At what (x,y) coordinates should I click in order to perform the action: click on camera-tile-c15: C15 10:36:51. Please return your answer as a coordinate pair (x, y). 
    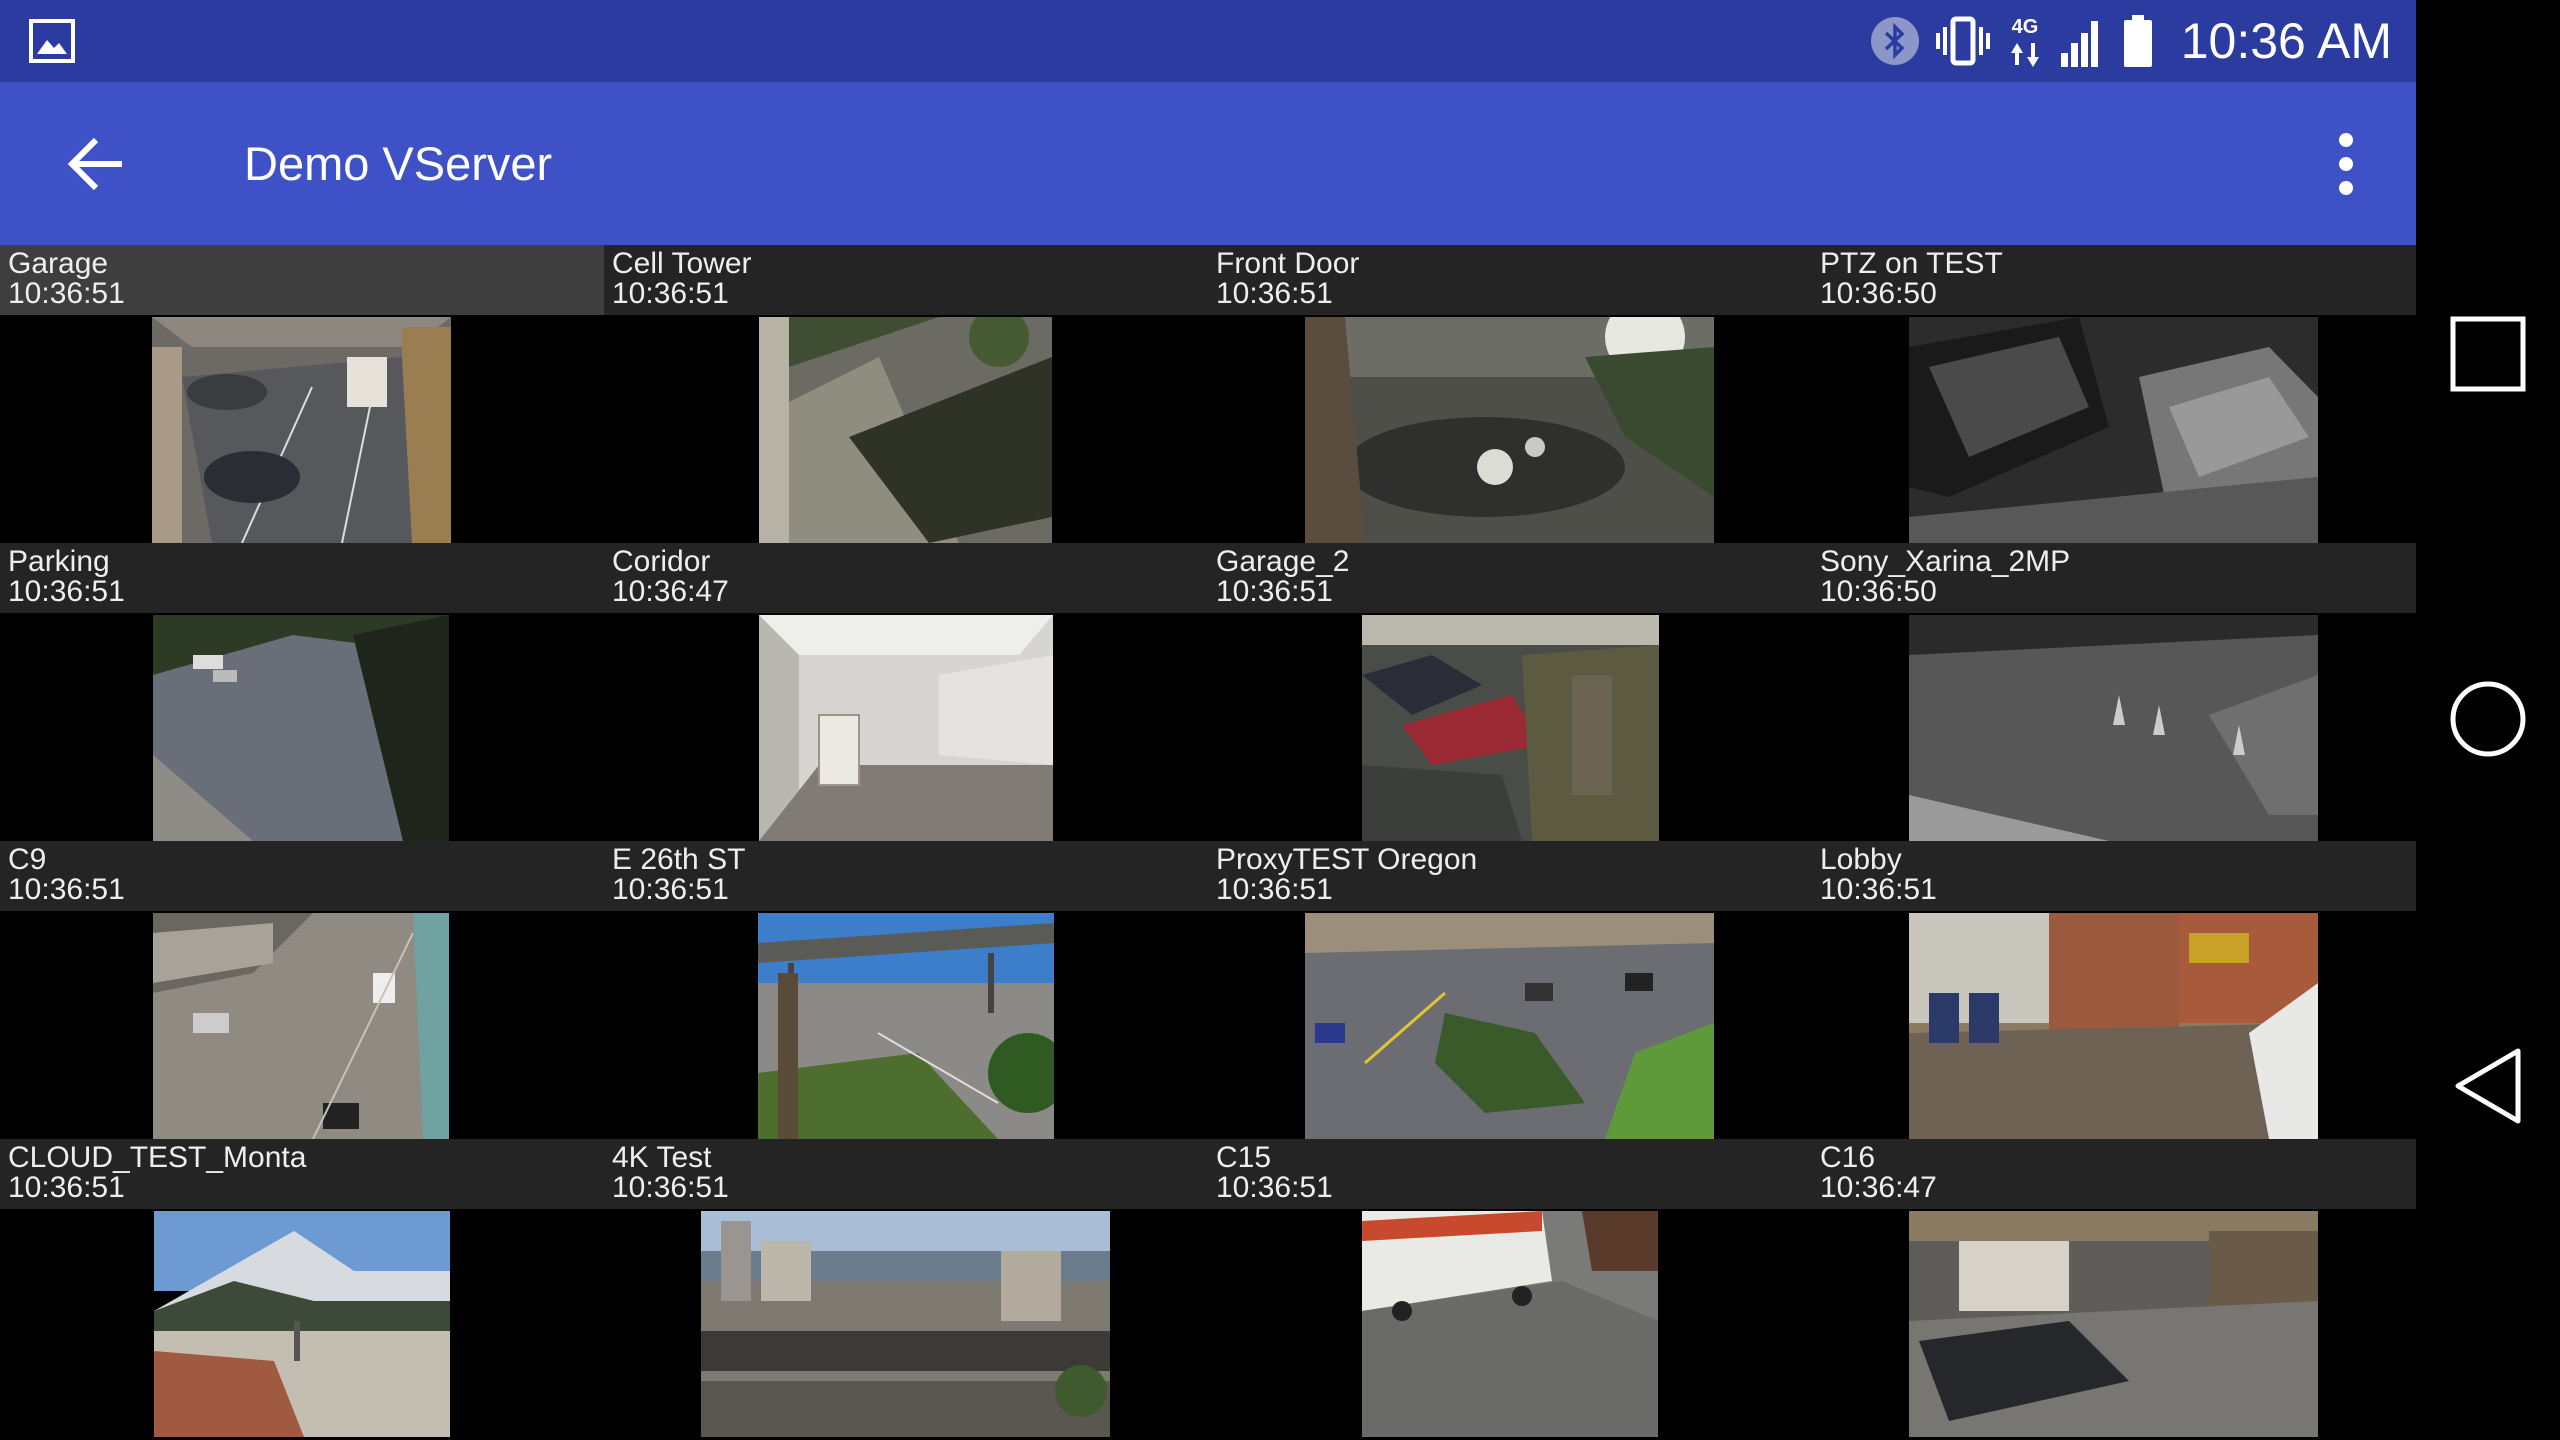
    Looking at the image, I should click on (1510, 1288).